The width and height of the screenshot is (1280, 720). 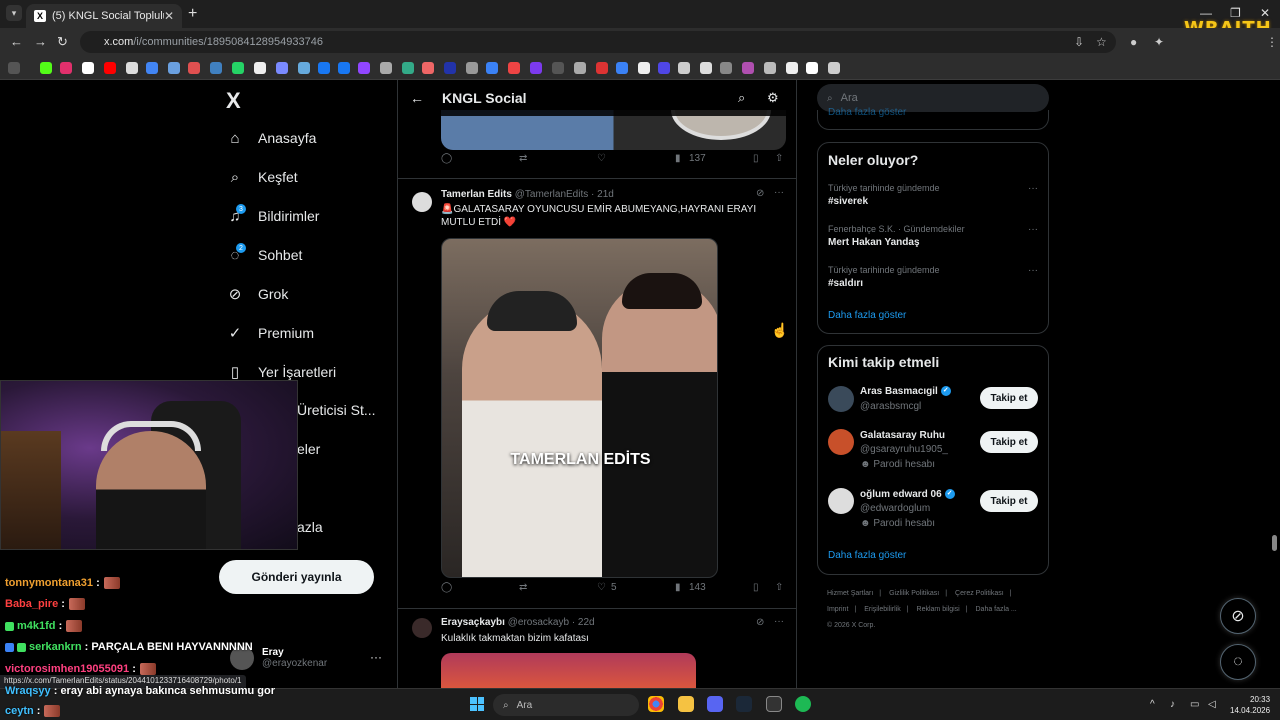 What do you see at coordinates (979, 593) in the screenshot?
I see `footer-link: Çerez Politikası` at bounding box center [979, 593].